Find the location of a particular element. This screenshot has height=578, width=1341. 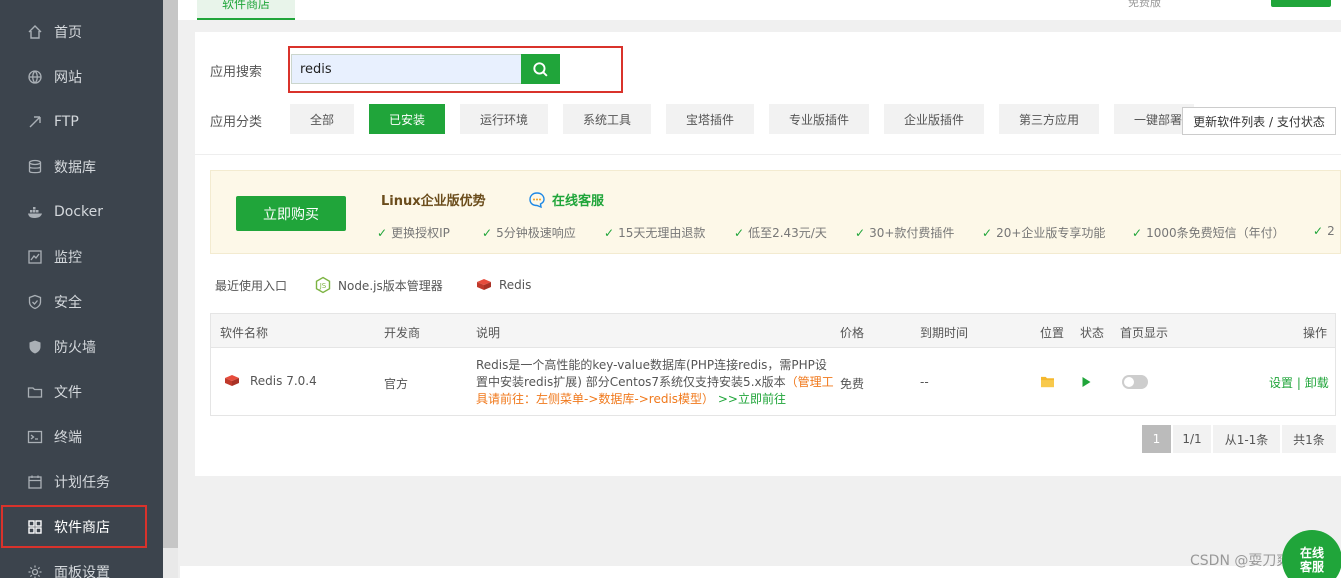

sidebar-item-home: 首页 is located at coordinates (81, 31).